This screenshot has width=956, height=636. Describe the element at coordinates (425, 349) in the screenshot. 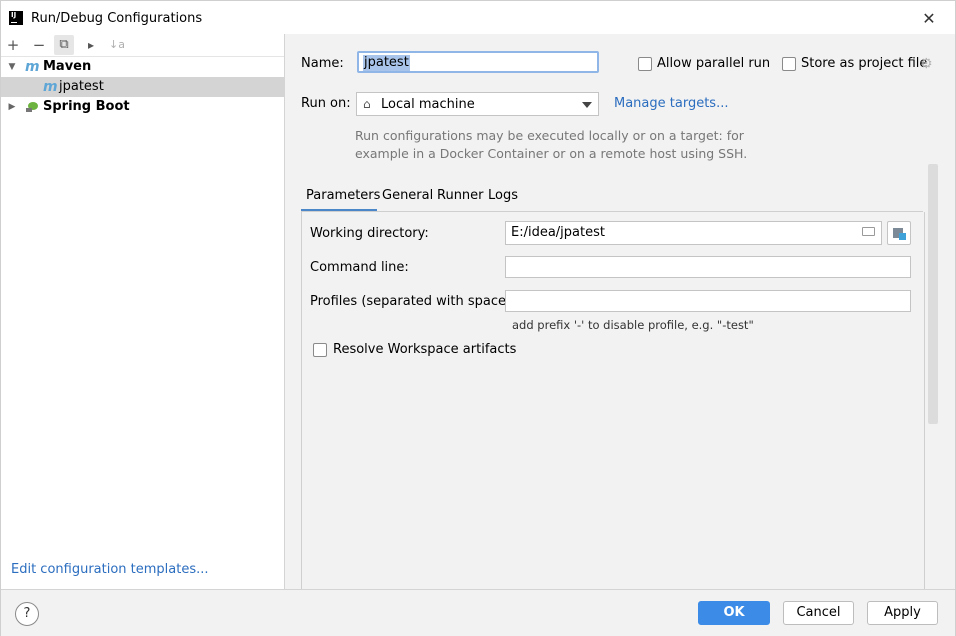

I see `resolve-workspace-label: Resolve Workspace artifacts` at that location.